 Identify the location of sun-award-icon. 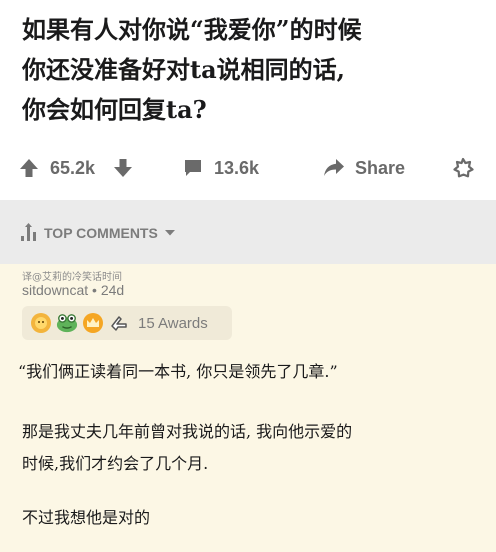
(41, 323).